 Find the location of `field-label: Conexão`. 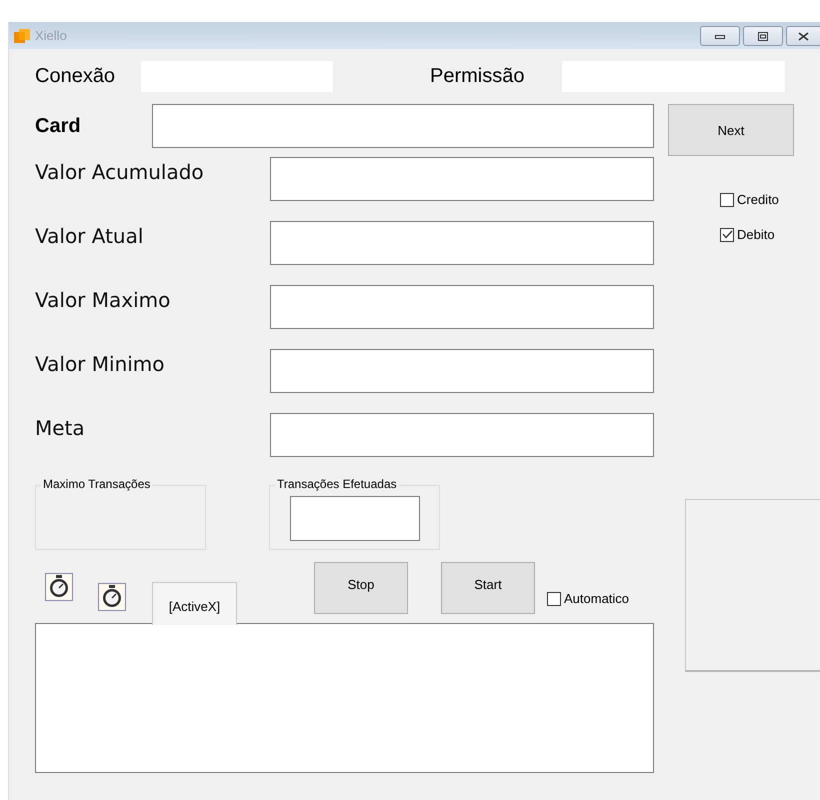

field-label: Conexão is located at coordinates (75, 76).